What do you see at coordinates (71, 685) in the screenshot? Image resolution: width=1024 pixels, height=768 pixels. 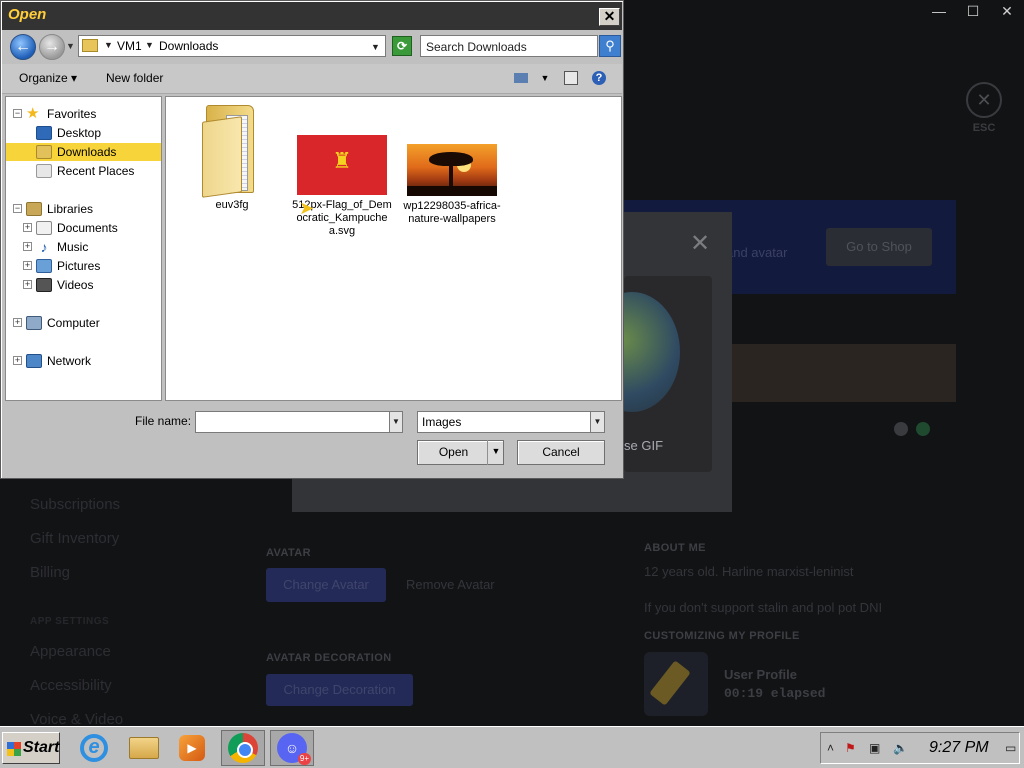 I see `sidebar-item-accessibility: Accessibility` at bounding box center [71, 685].